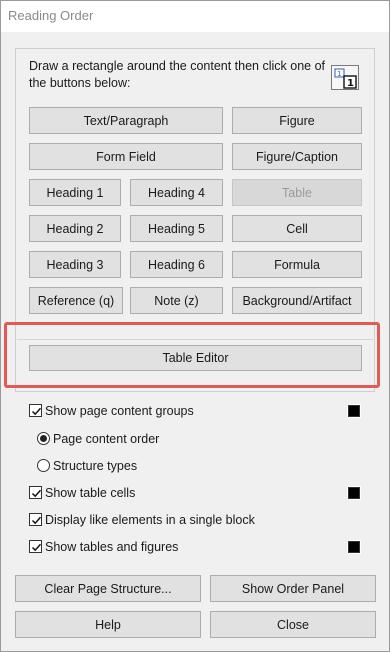 This screenshot has width=390, height=652. Describe the element at coordinates (119, 411) in the screenshot. I see `show-page-content-groups-label: Show page content groups` at that location.